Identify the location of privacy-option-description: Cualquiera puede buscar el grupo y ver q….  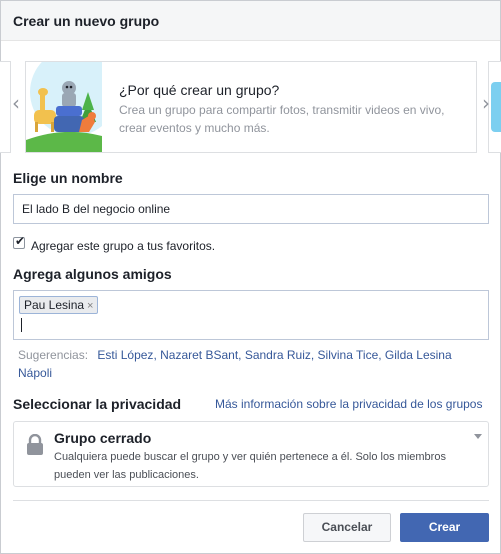
(250, 466).